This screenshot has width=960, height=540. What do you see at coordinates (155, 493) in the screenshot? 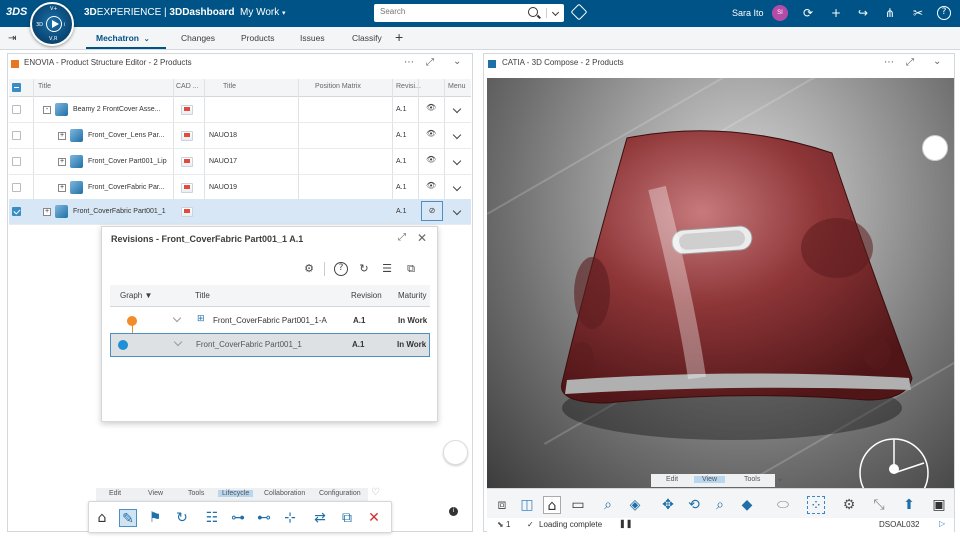
I see `menu-view: View` at bounding box center [155, 493].